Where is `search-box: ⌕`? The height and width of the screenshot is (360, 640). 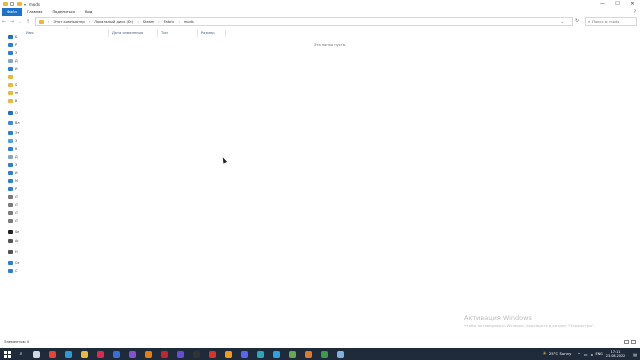
search-box: ⌕ is located at coordinates (611, 21).